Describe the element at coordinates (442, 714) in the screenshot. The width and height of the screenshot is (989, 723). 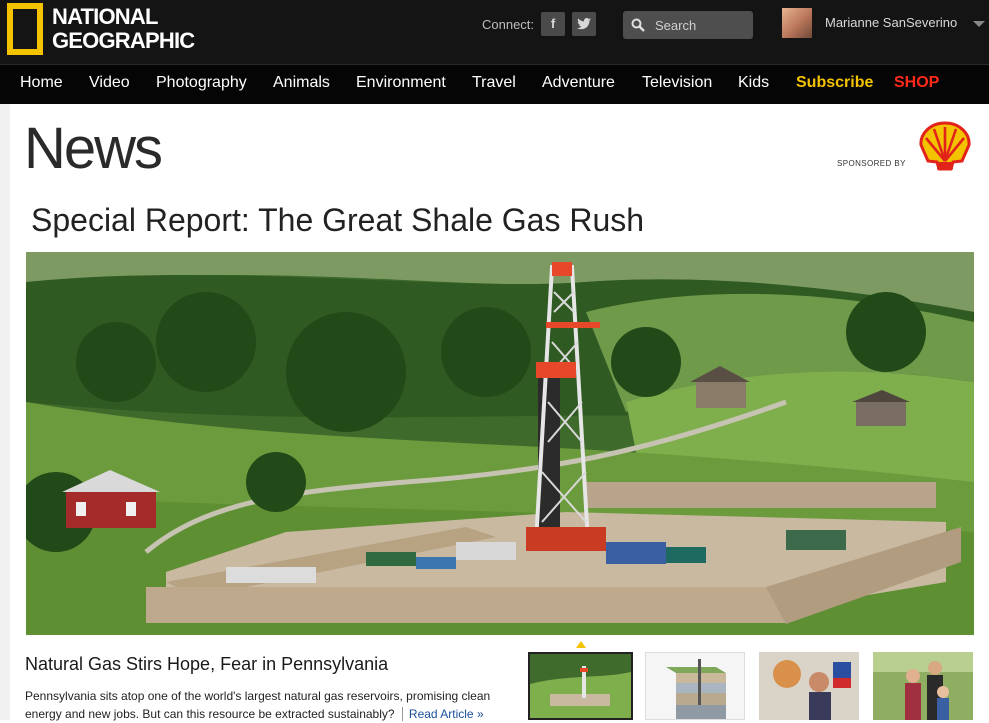
I see `read-article-link: Read Article »` at that location.